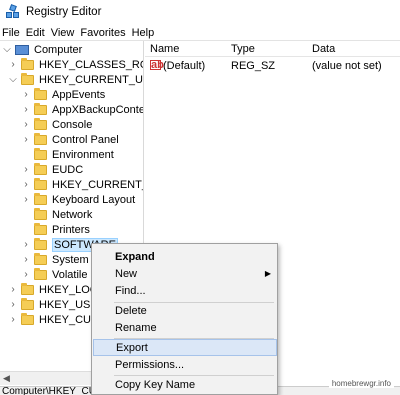 The image size is (400, 395). What do you see at coordinates (347, 66) in the screenshot?
I see `value-data: (value not set)` at bounding box center [347, 66].